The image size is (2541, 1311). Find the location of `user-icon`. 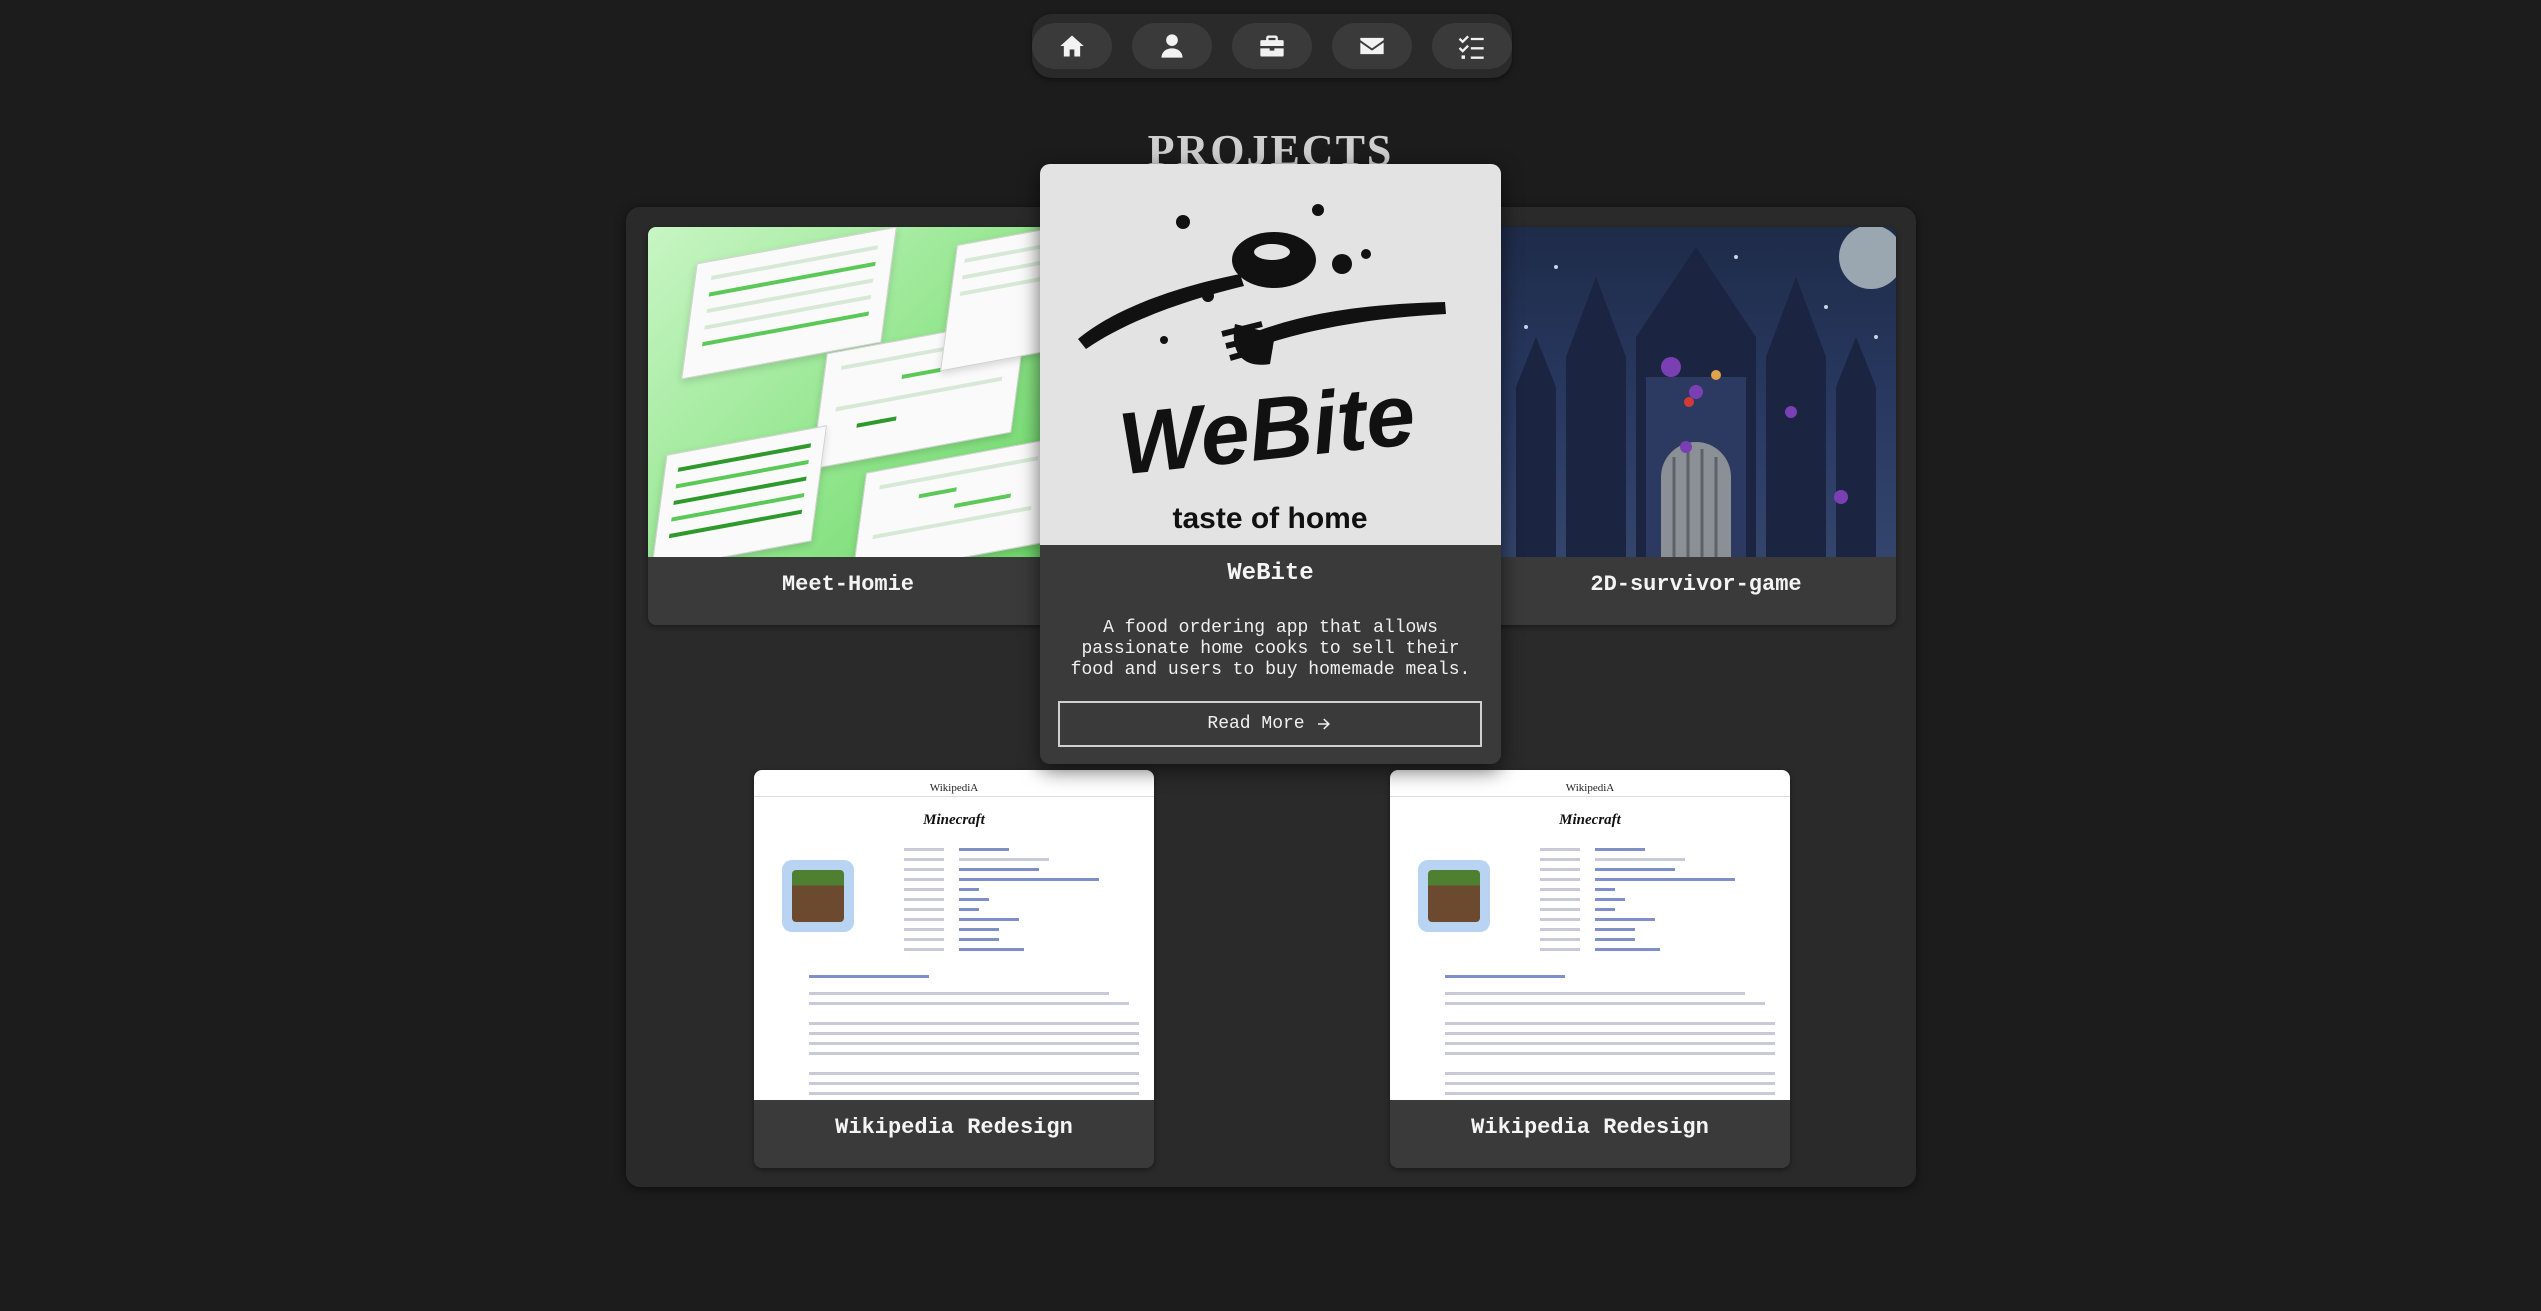

user-icon is located at coordinates (1172, 46).